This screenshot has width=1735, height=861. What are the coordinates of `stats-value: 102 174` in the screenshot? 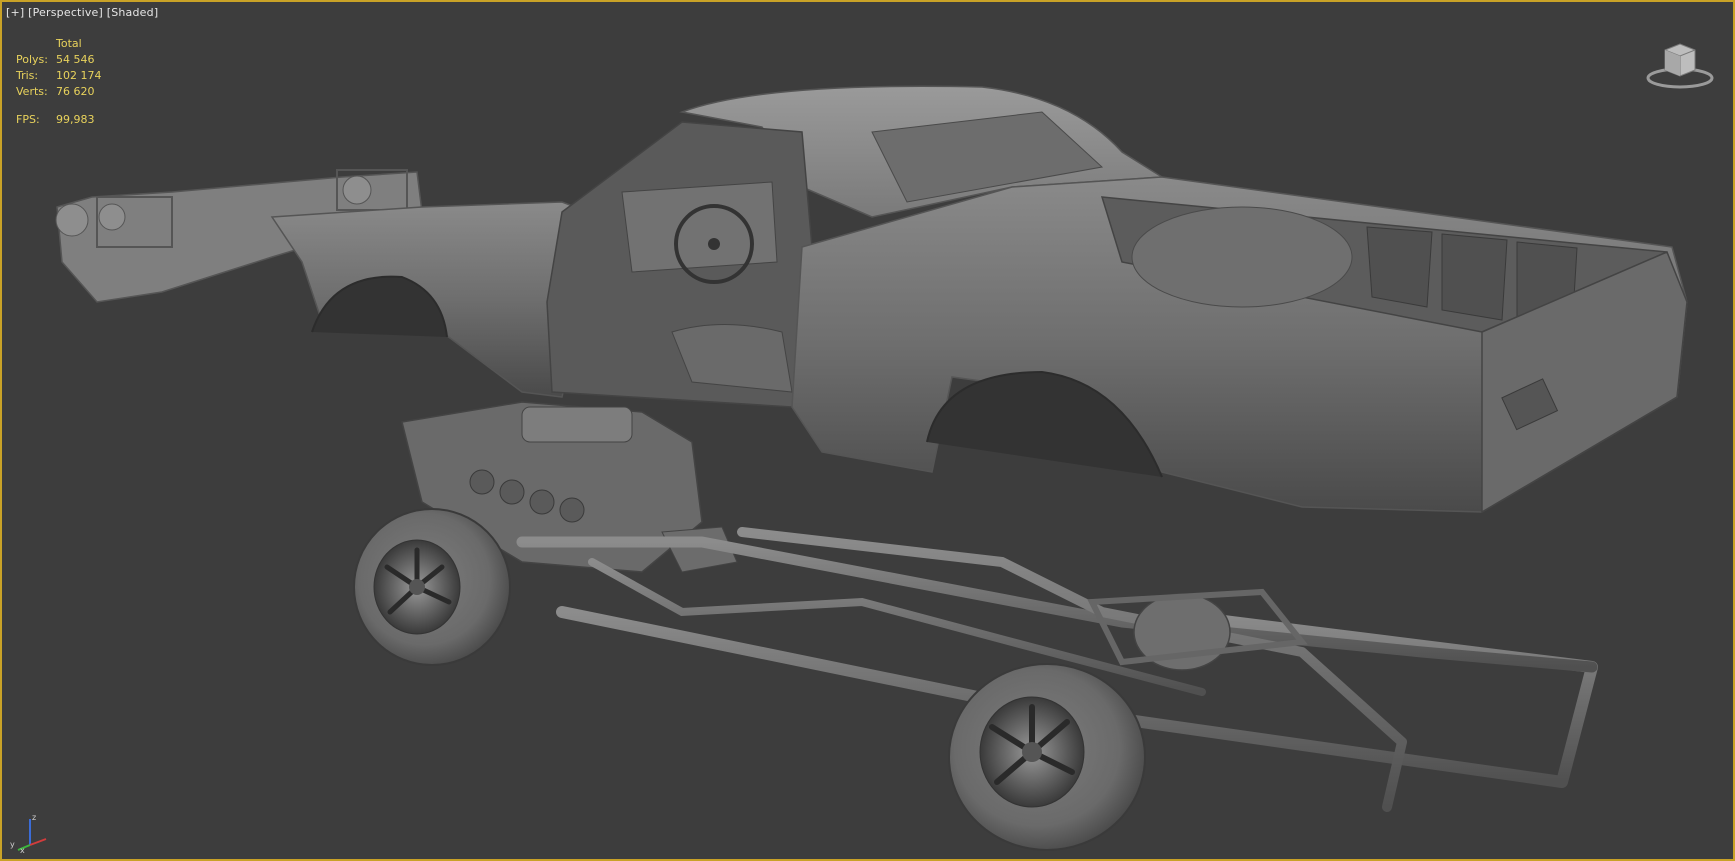 It's located at (79, 75).